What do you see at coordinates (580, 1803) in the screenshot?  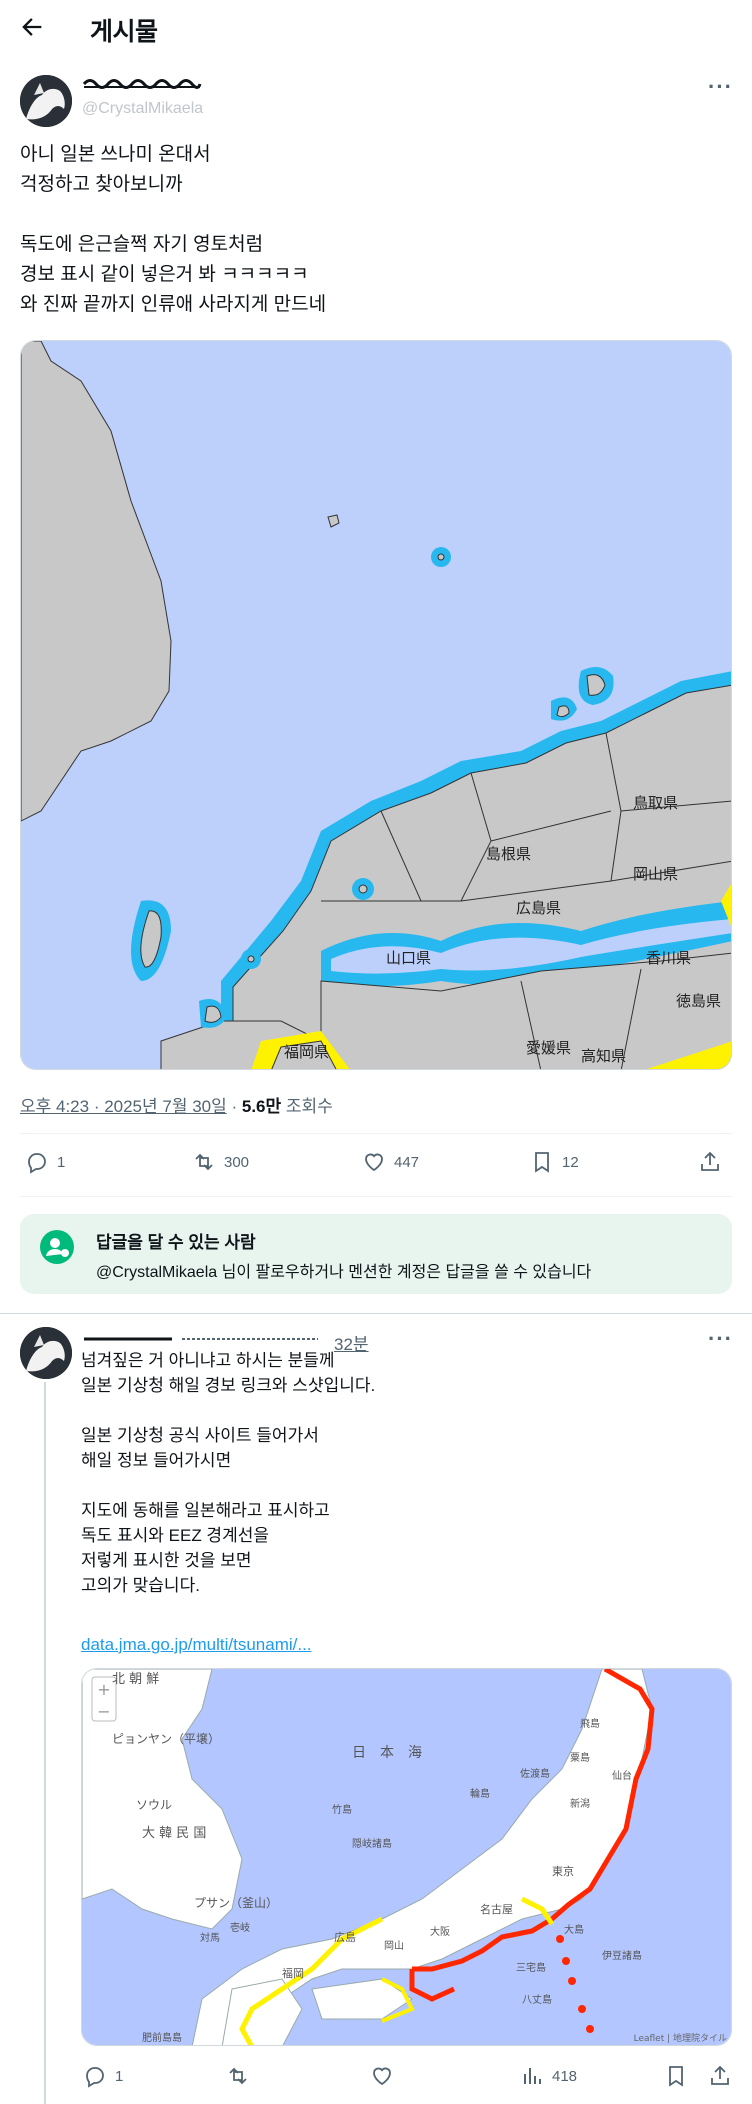 I see `map-label: 新潟` at bounding box center [580, 1803].